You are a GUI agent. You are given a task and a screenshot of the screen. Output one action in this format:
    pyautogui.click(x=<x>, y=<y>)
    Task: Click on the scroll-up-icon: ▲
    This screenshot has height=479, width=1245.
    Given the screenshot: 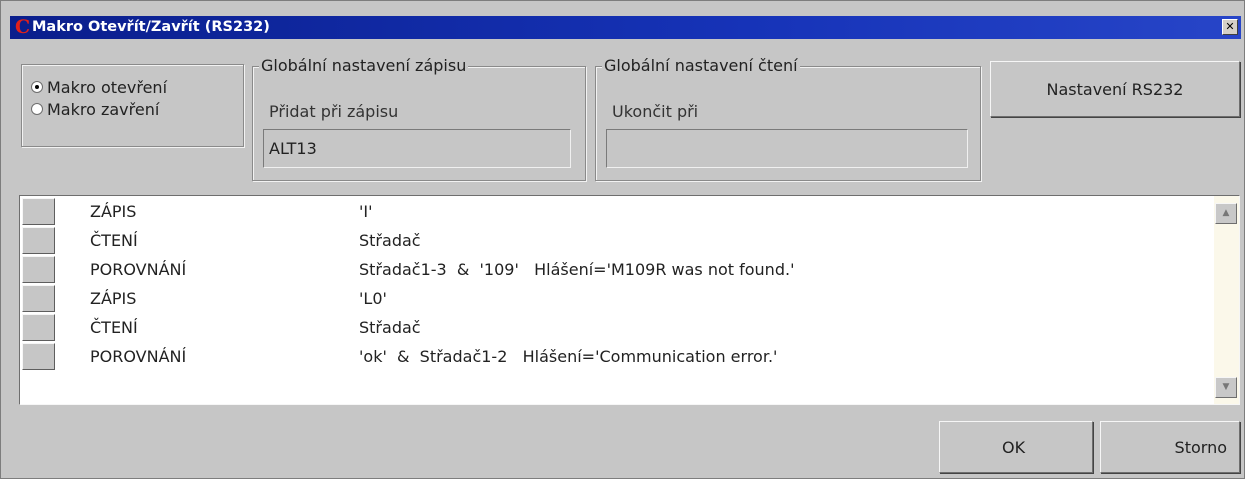 What is the action you would take?
    pyautogui.click(x=1226, y=213)
    